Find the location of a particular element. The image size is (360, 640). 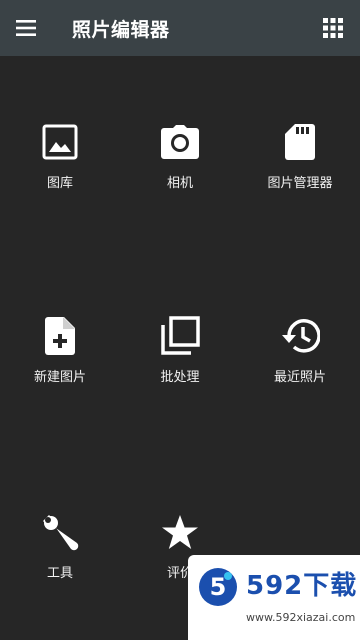

tile-label: 最近照片 is located at coordinates (299, 377).